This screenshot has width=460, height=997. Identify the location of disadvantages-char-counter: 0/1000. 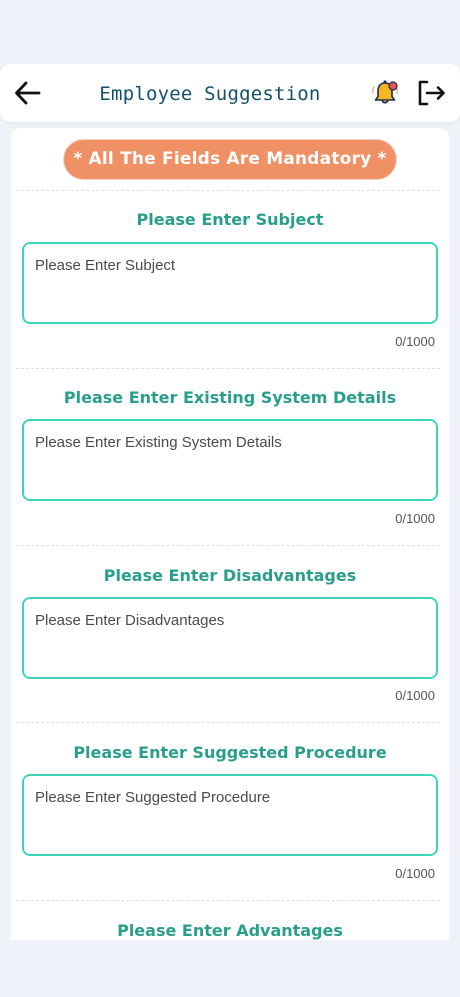
(415, 695).